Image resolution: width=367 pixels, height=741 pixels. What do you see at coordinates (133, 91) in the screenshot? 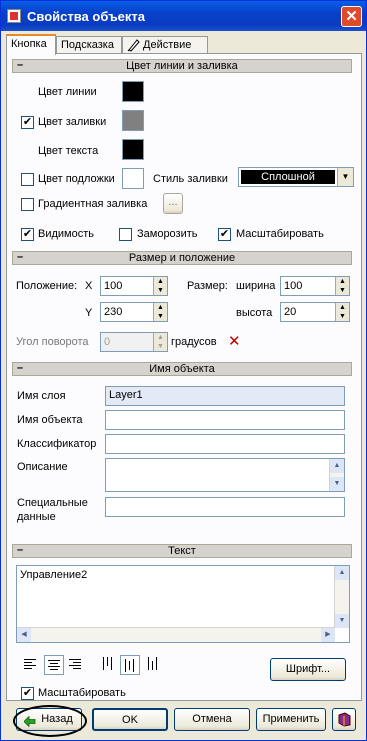
I see `line-color-swatch` at bounding box center [133, 91].